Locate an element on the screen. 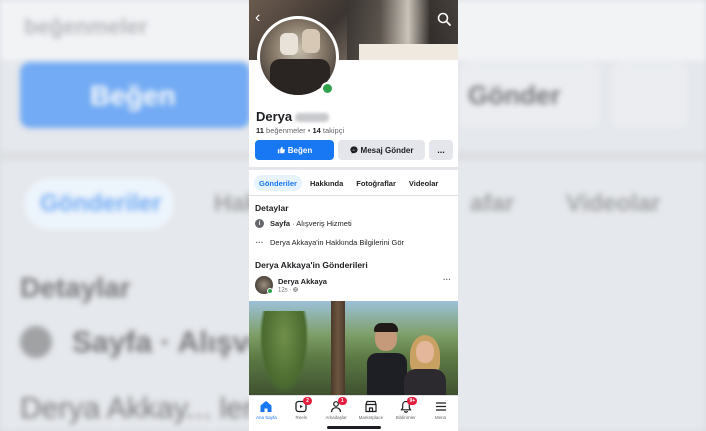  page-category-row: i Sayfa · Alışveriş Hizmeti is located at coordinates (303, 223).